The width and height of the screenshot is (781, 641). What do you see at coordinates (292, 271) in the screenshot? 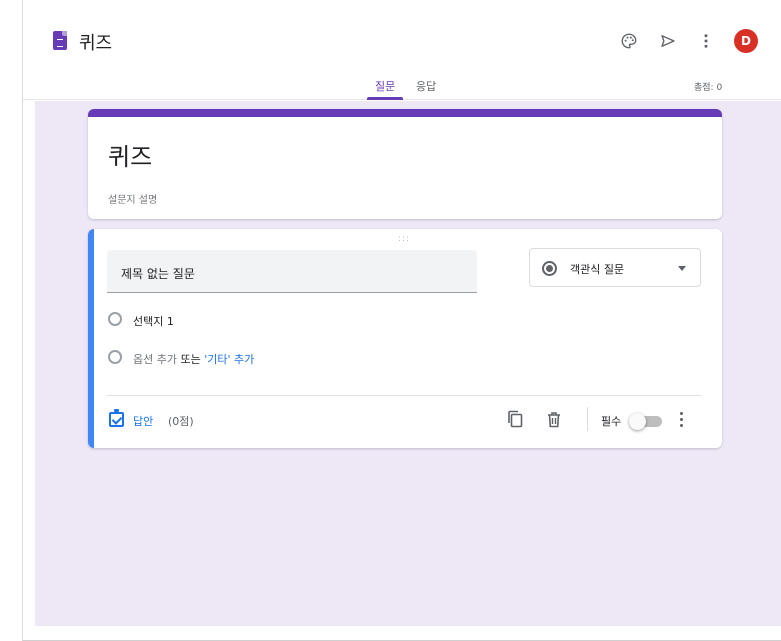
I see `question-title-field: 제목 없는 질문` at bounding box center [292, 271].